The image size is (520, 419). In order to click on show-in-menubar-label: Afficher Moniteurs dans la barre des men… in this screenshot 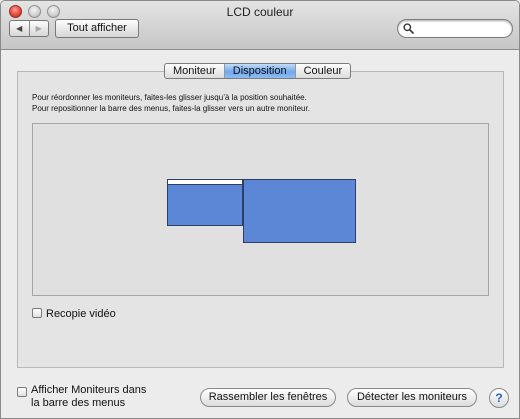, I will do `click(88, 397)`.